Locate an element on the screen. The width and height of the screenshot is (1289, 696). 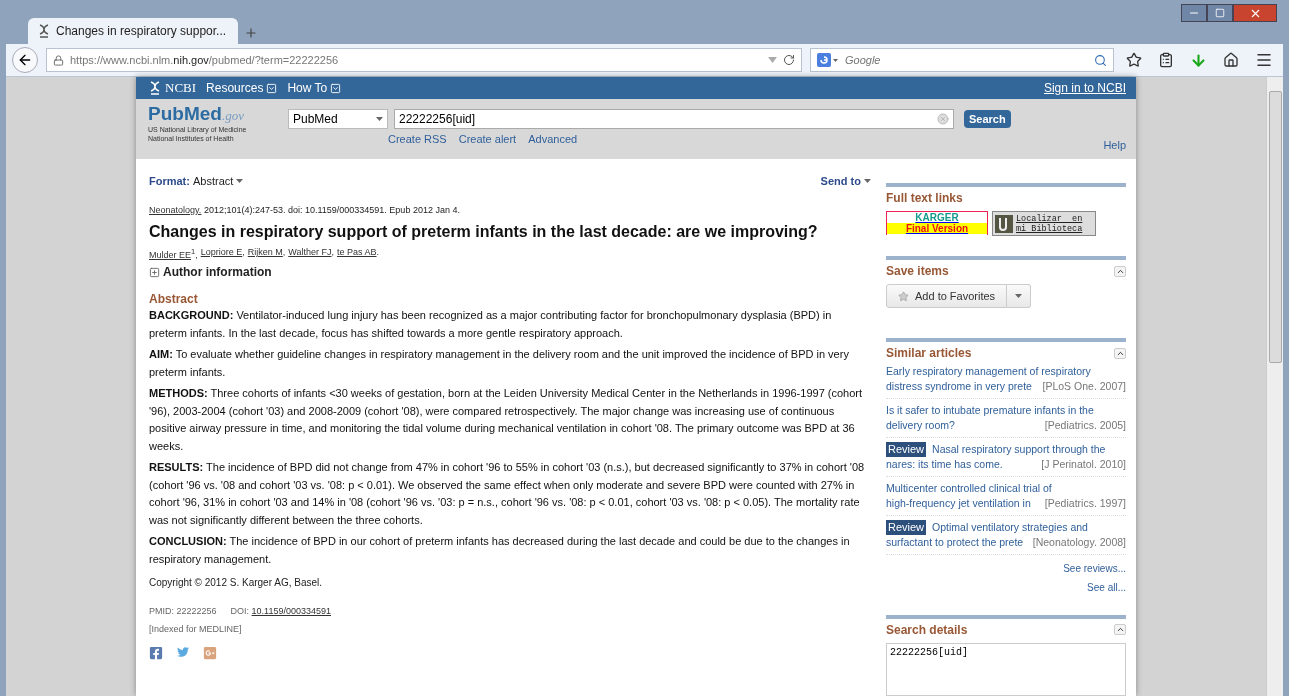
database-select: PubMed is located at coordinates (338, 119).